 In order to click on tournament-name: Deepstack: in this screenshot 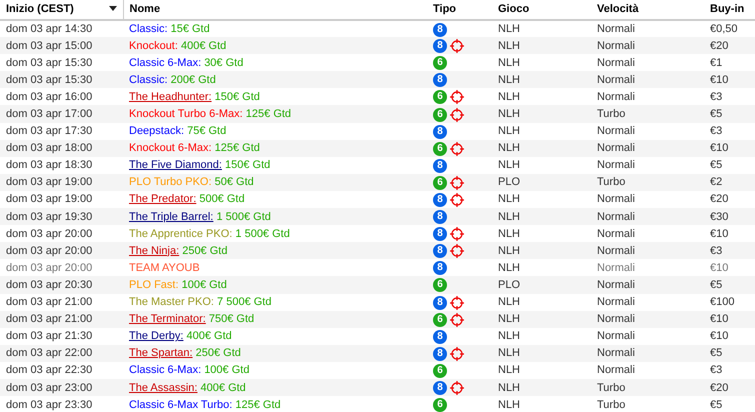, I will do `click(156, 131)`.